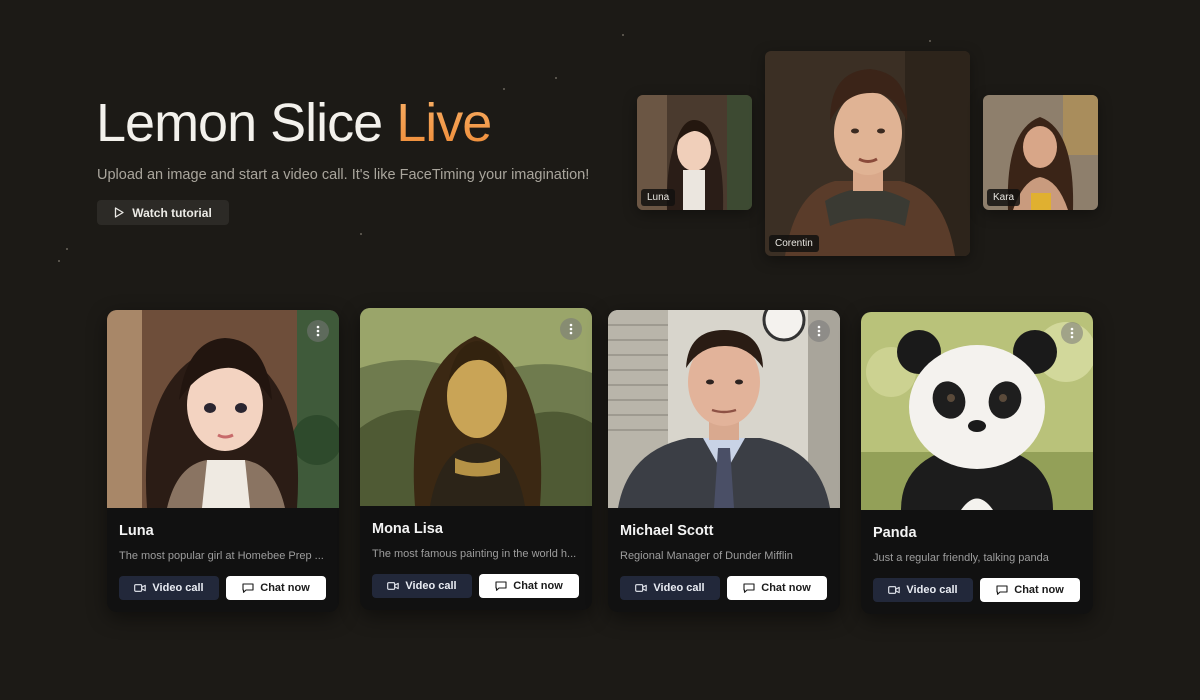  Describe the element at coordinates (706, 556) in the screenshot. I see `card-description: Regional Manager of Dunder Mifflin` at that location.